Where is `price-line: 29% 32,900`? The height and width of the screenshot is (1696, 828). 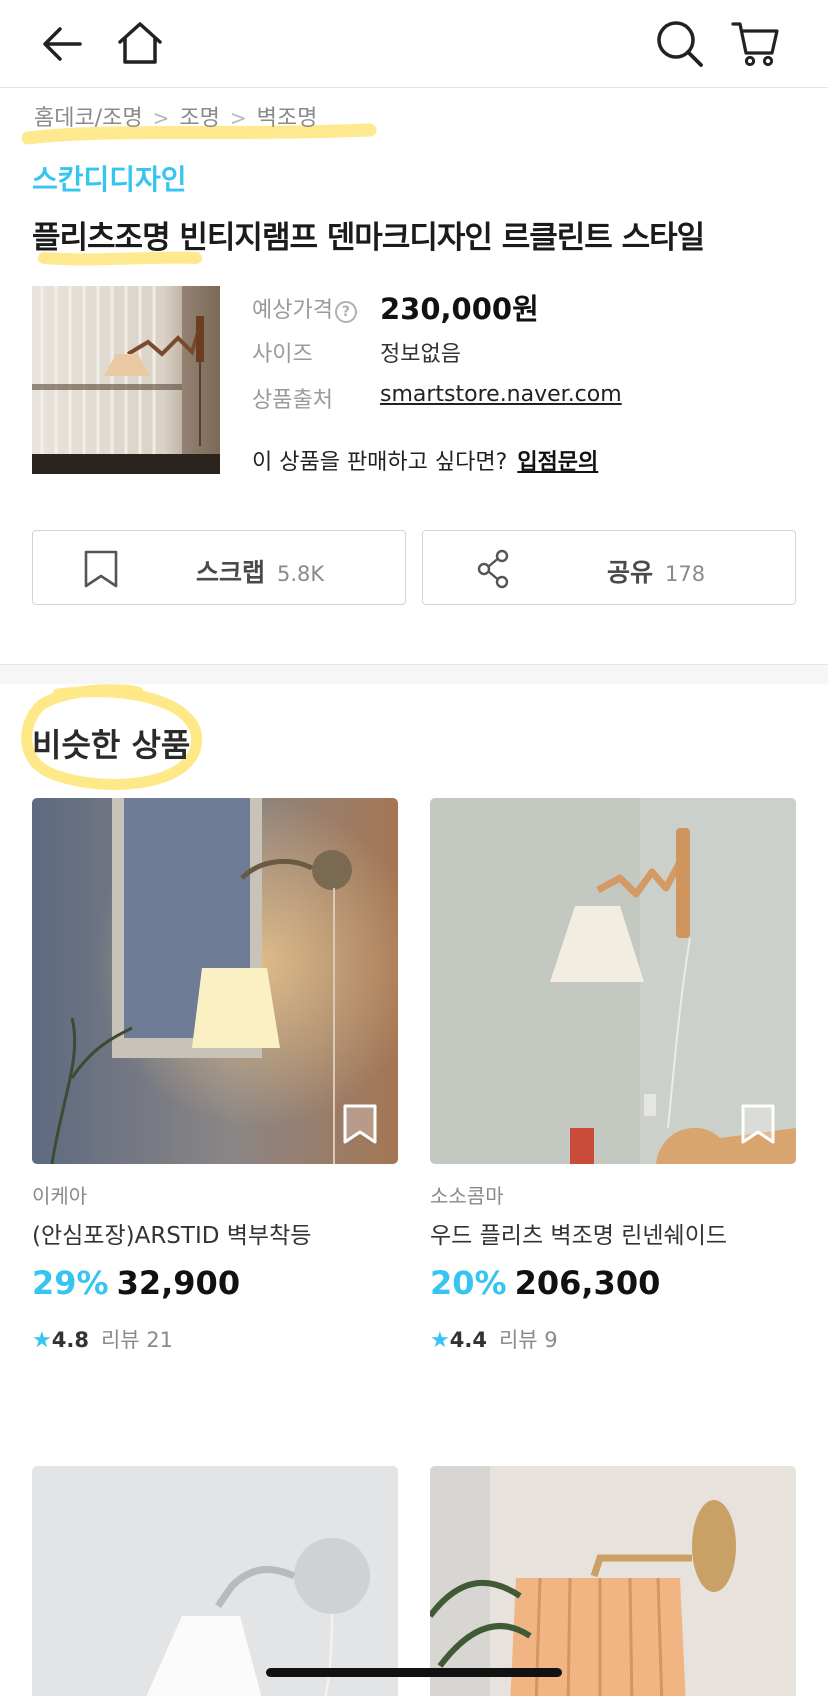
price-line: 29% 32,900 is located at coordinates (136, 1283).